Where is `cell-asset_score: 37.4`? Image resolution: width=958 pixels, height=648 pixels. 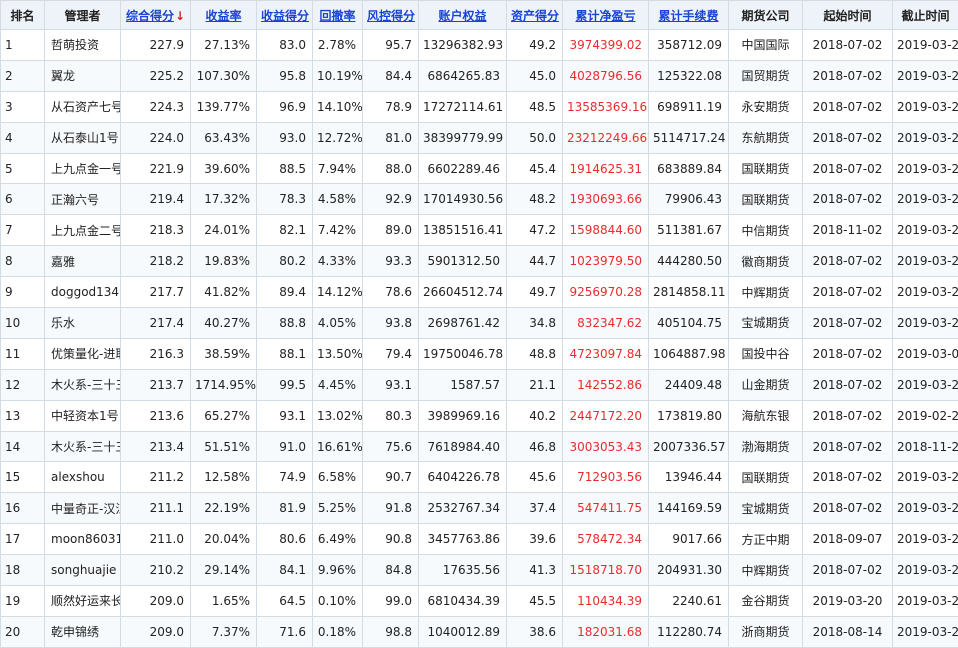 cell-asset_score: 37.4 is located at coordinates (535, 508).